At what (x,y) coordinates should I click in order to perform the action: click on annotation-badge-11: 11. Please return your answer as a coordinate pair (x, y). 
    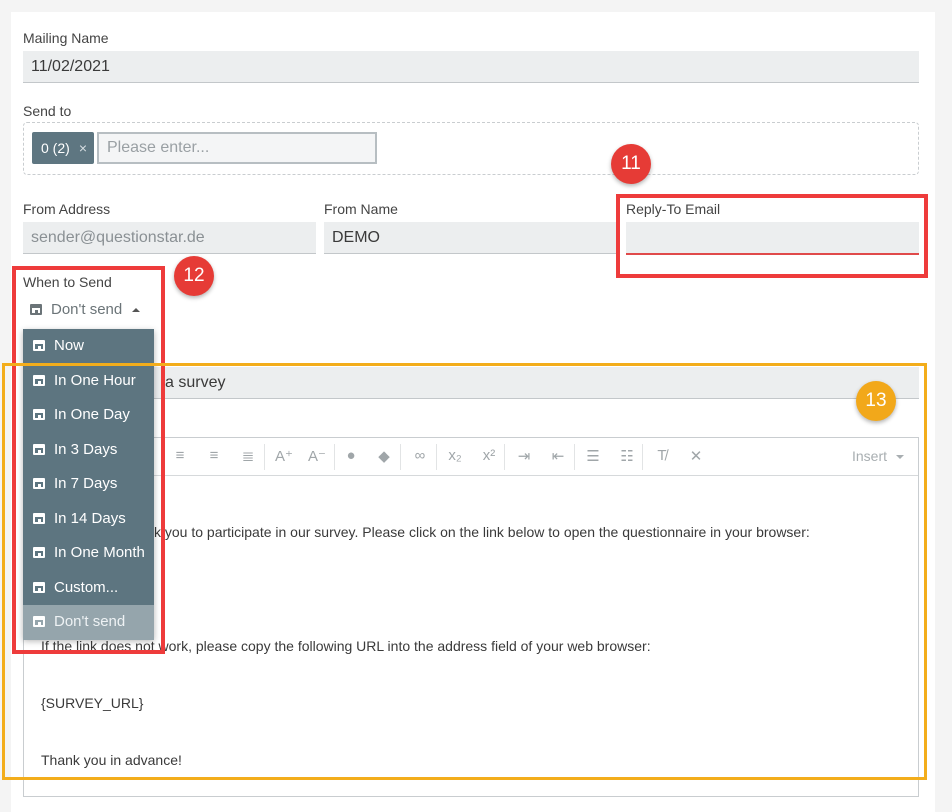
    Looking at the image, I should click on (631, 164).